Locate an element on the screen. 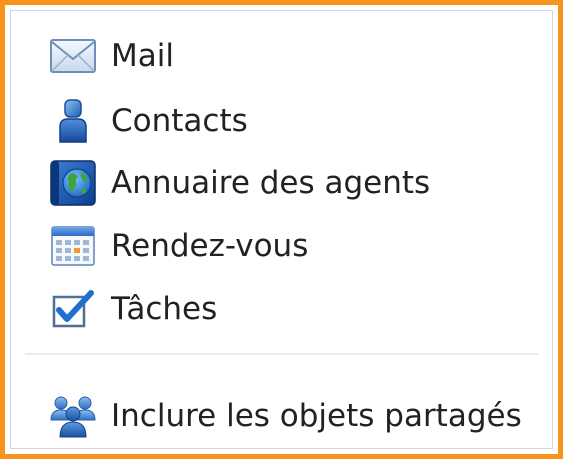 The image size is (563, 459). menu-item-contacts: Contacts is located at coordinates (148, 121).